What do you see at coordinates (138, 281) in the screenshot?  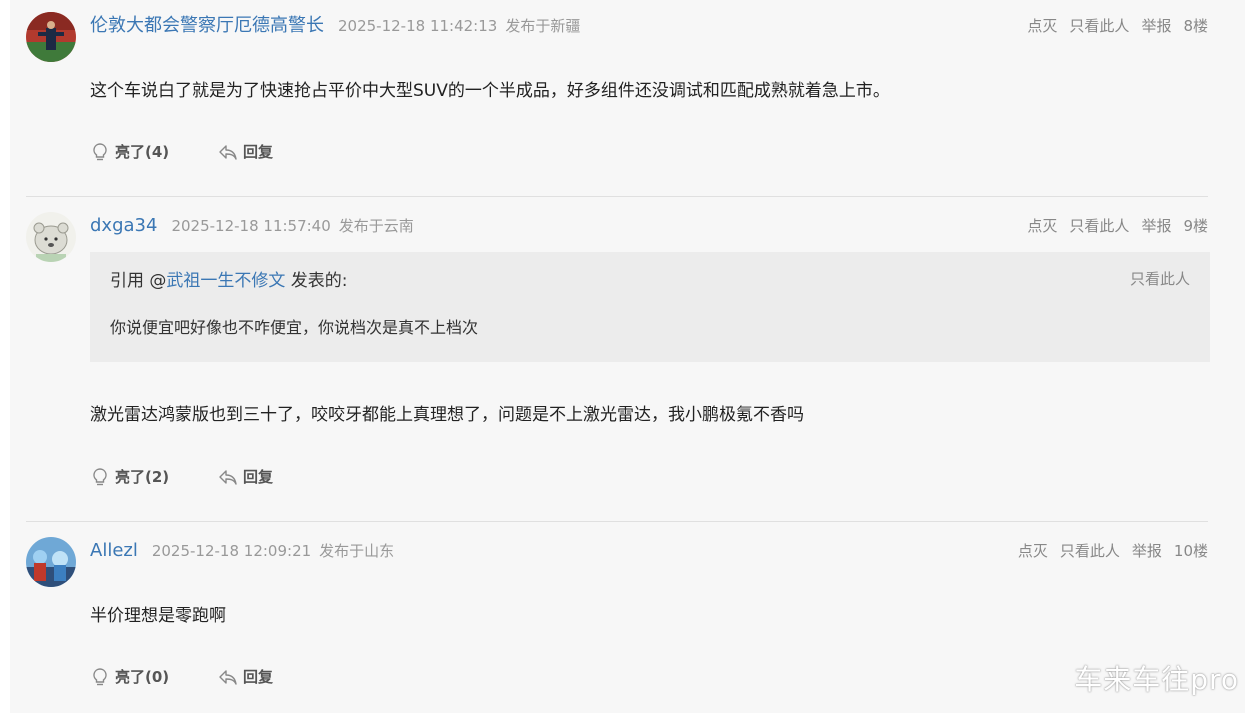 I see `quote-prefix: 引用 @` at bounding box center [138, 281].